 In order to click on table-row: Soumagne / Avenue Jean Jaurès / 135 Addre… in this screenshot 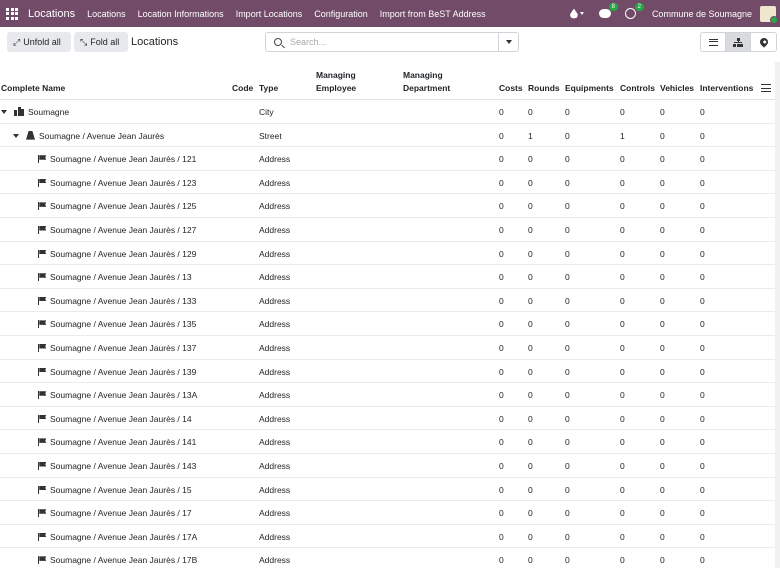, I will do `click(390, 324)`.